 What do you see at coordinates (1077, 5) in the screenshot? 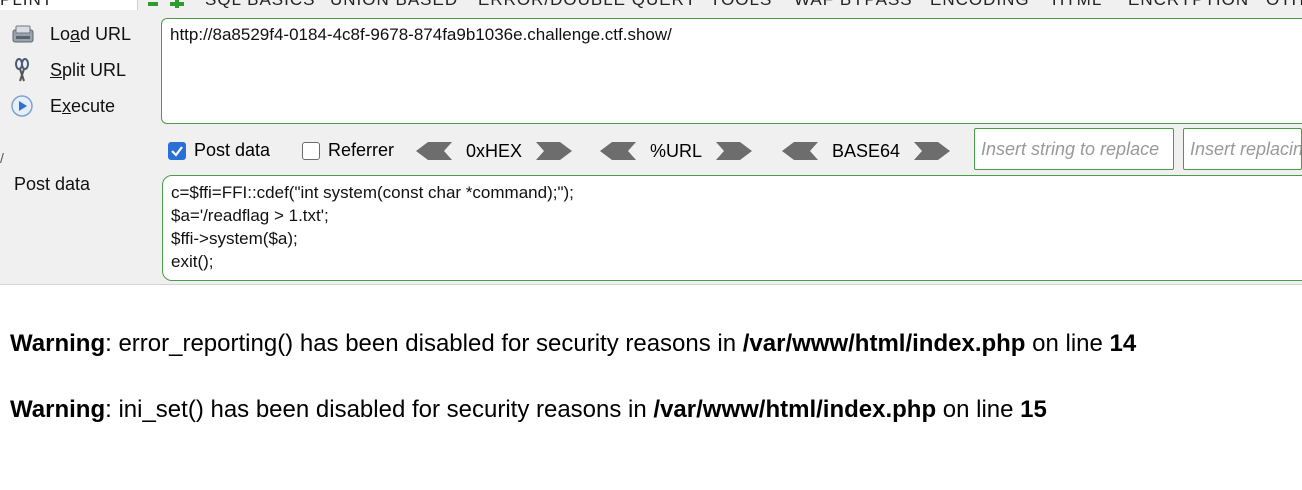
I see `menu-item-label: HTML` at bounding box center [1077, 5].